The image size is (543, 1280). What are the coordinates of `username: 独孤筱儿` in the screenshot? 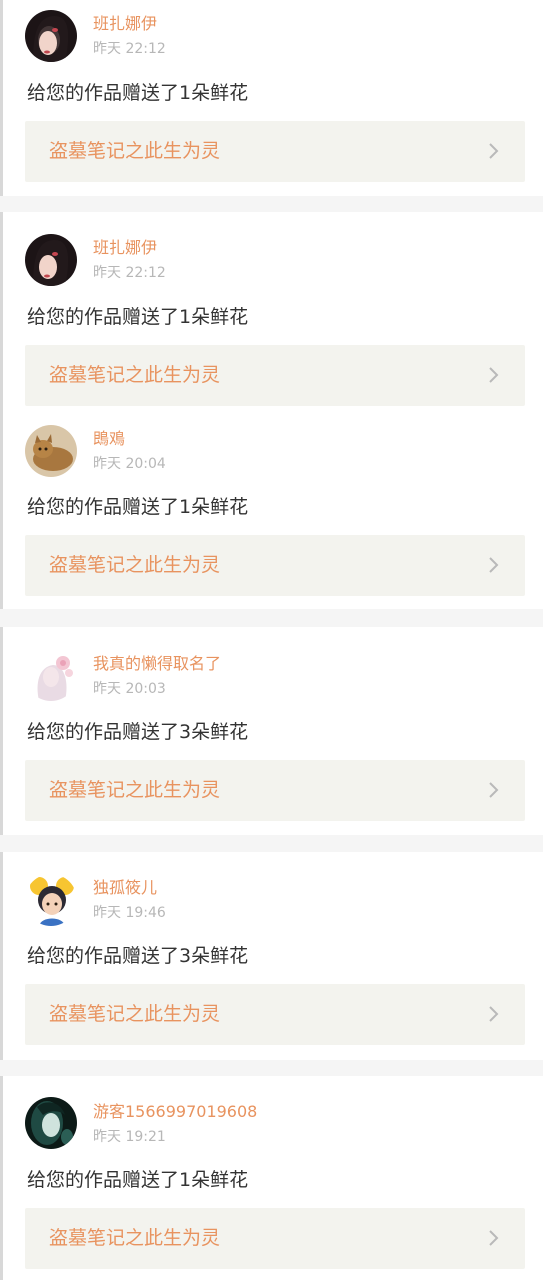 It's located at (125, 888).